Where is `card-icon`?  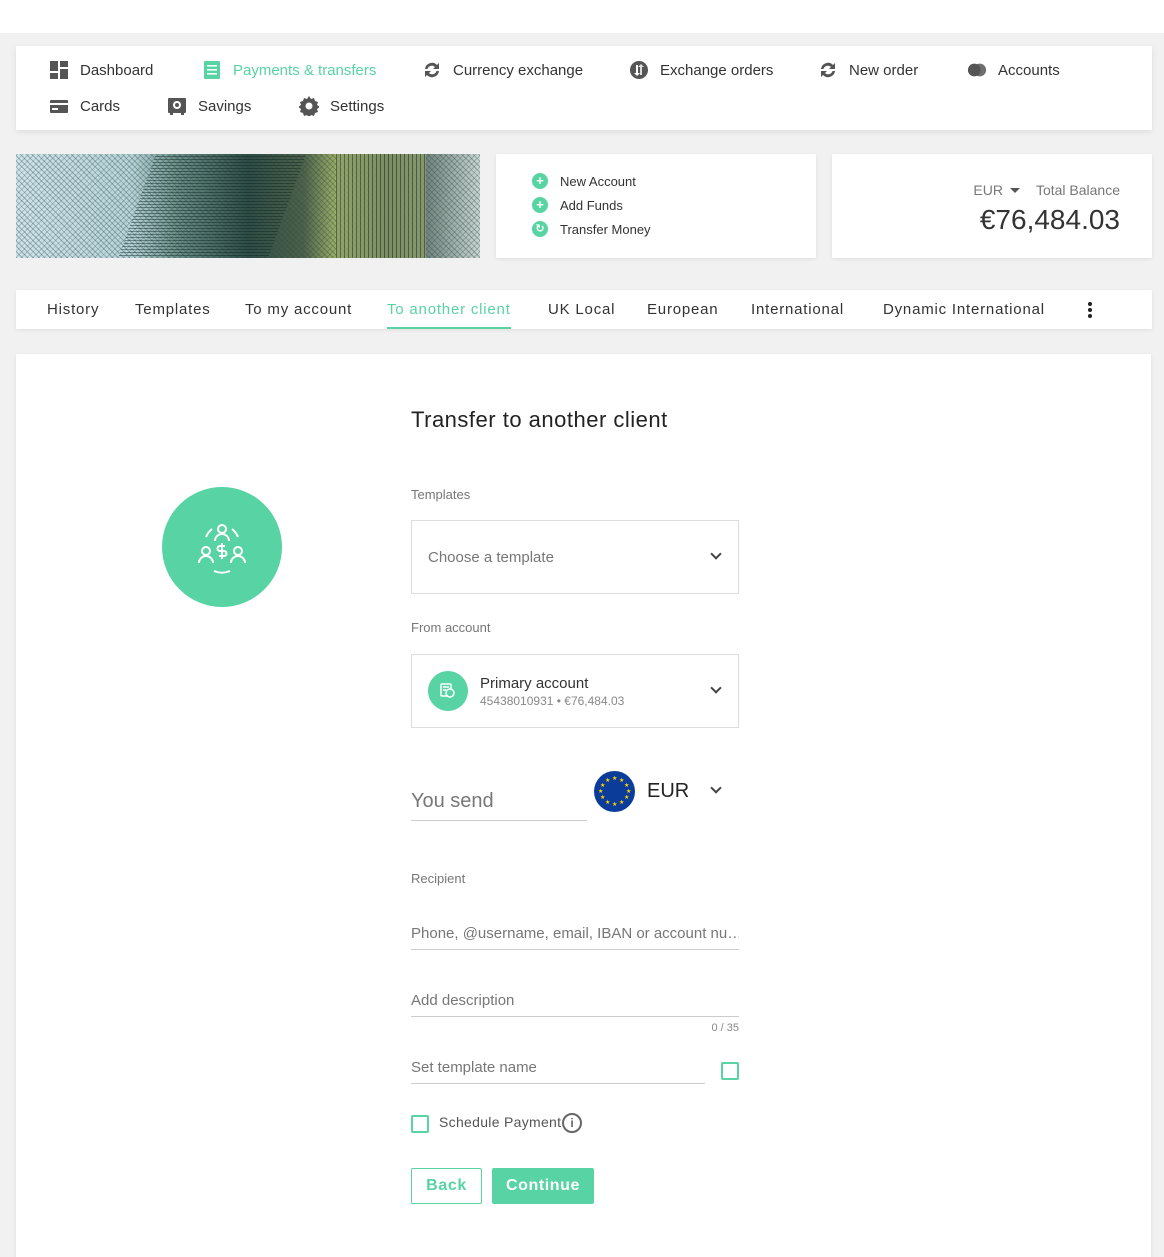 card-icon is located at coordinates (59, 106).